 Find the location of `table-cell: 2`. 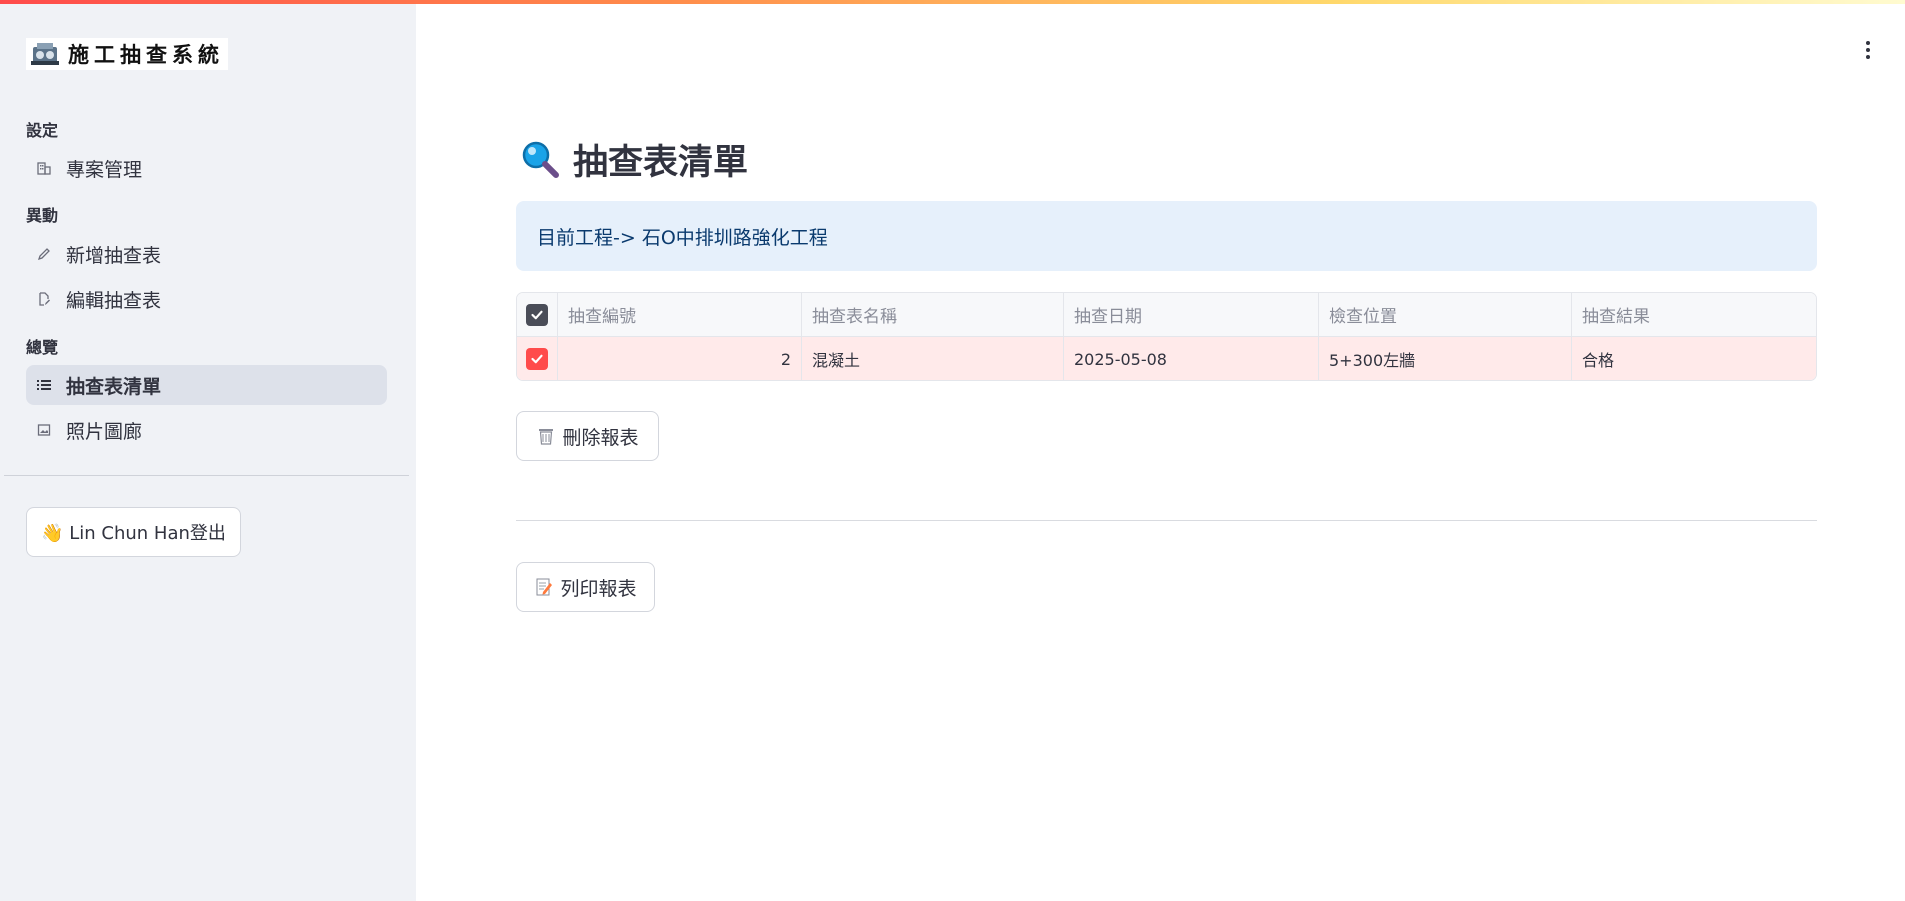

table-cell: 2 is located at coordinates (680, 358).